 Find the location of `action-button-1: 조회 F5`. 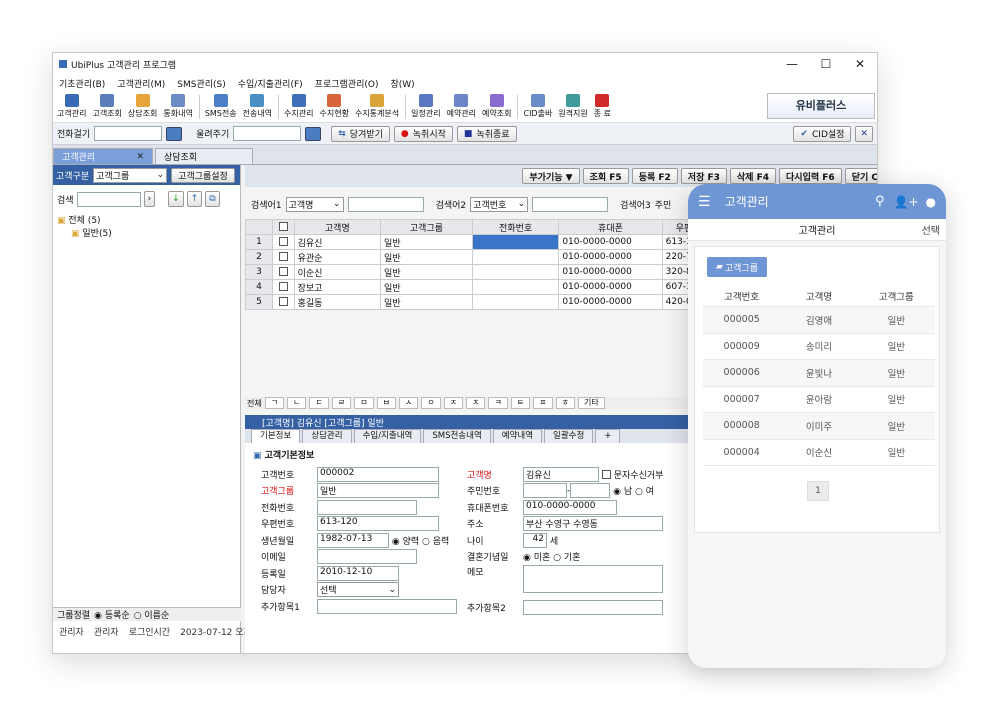

action-button-1: 조회 F5 is located at coordinates (605, 176).